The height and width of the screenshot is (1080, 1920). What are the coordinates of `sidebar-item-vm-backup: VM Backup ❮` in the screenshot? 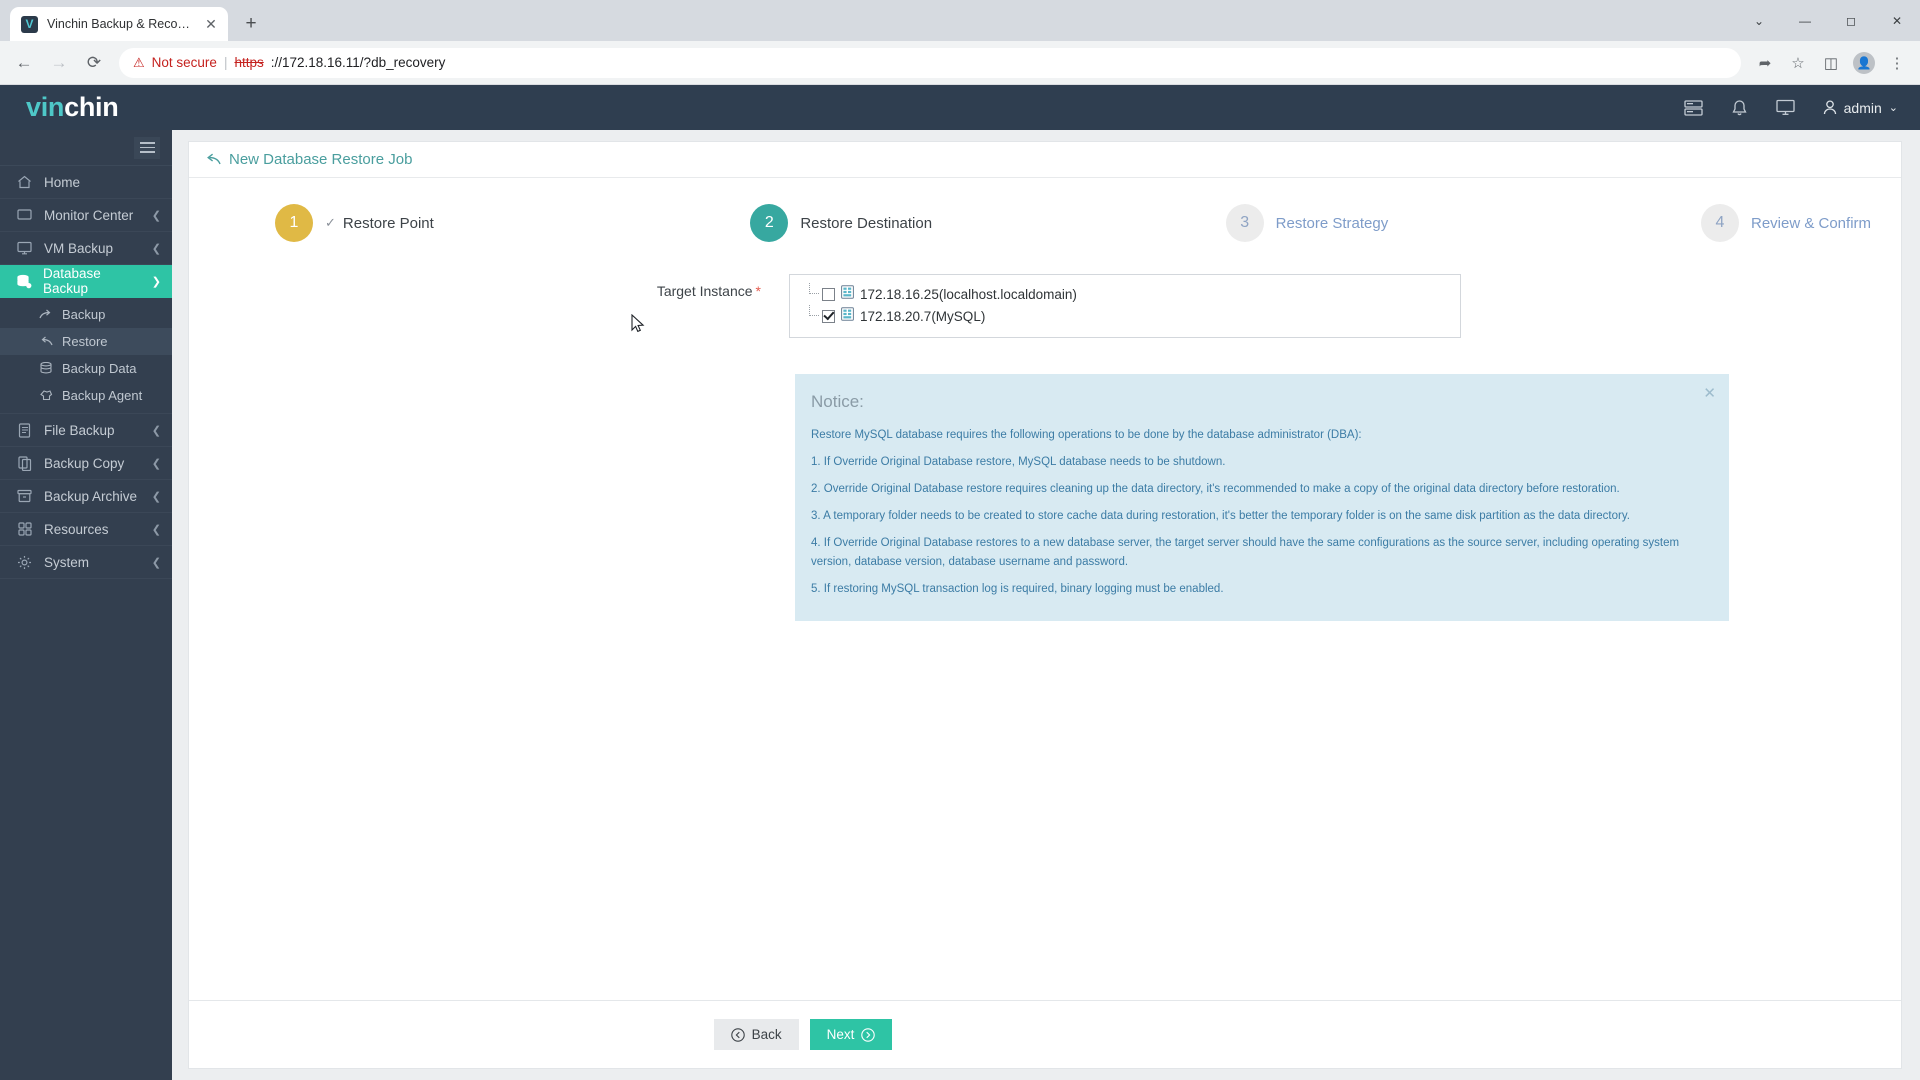 It's located at (86, 248).